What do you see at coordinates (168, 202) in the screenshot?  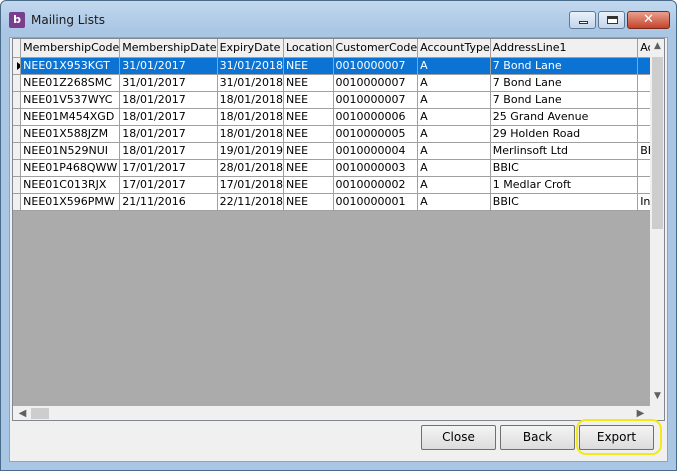 I see `table-cell: 21/11/2016` at bounding box center [168, 202].